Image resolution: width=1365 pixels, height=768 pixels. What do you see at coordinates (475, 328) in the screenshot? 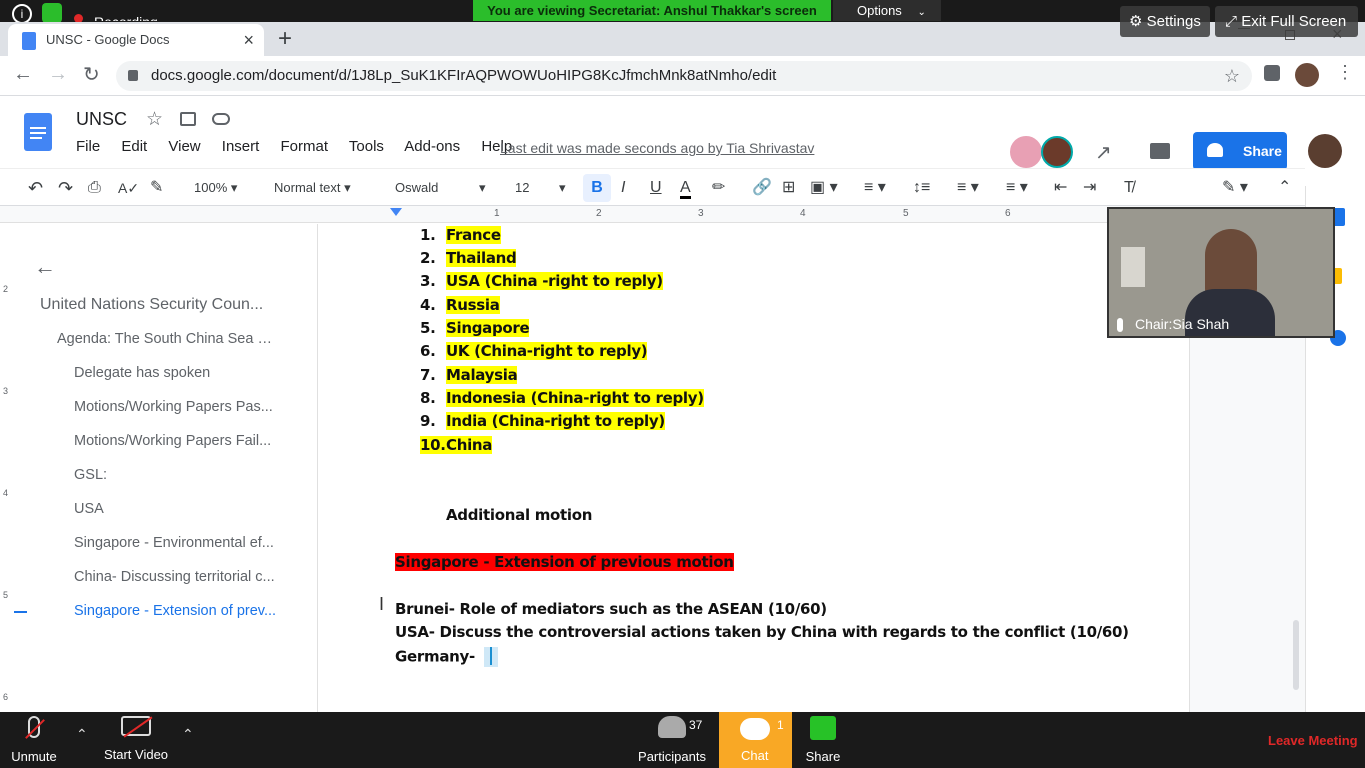
I see `speaker-list-item: 5. Singapore` at bounding box center [475, 328].